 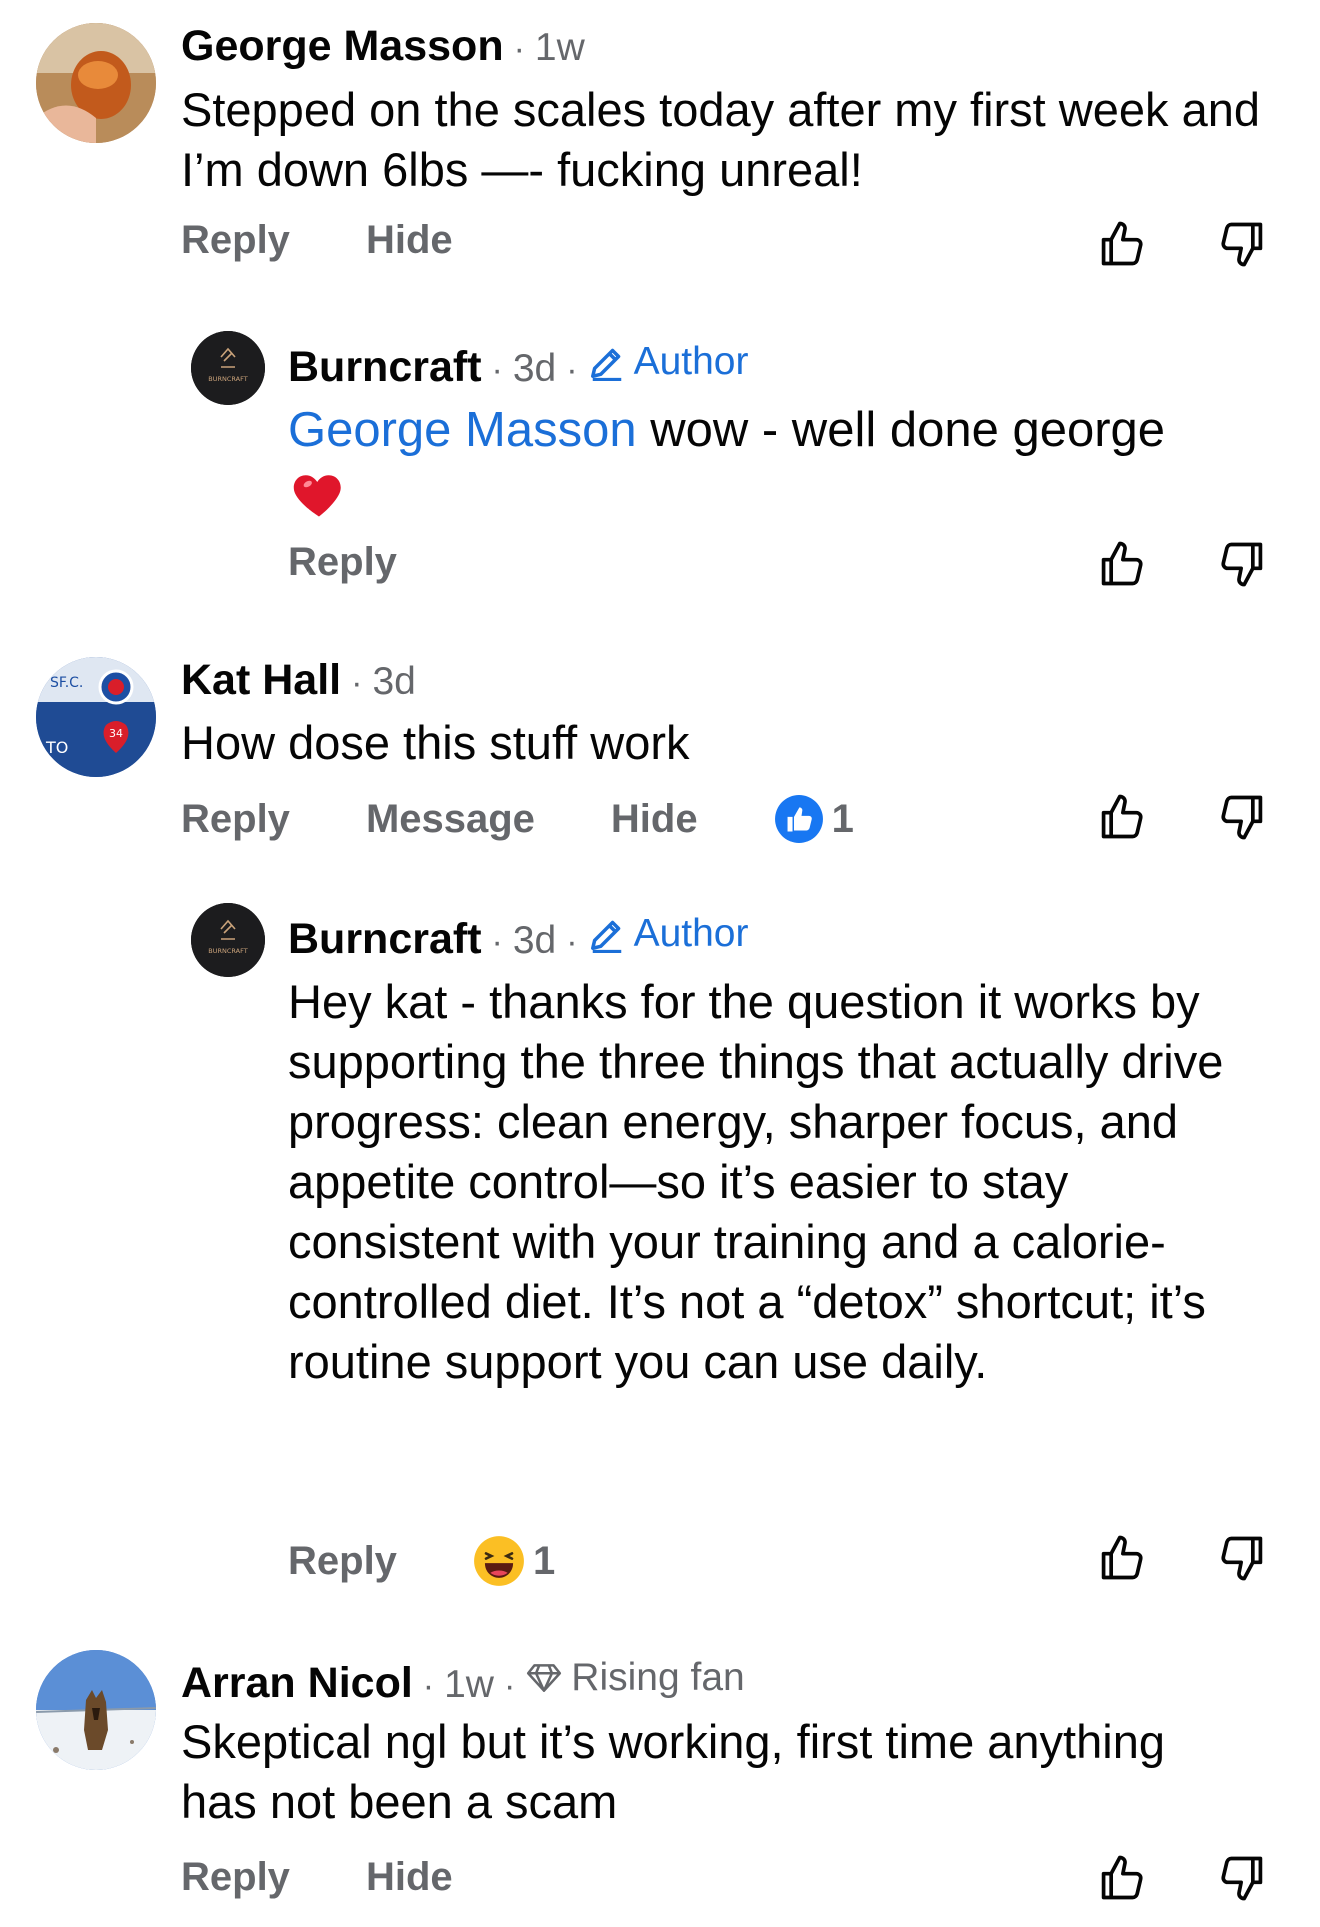 What do you see at coordinates (788, 463) in the screenshot?
I see `comment-text: George Masson wow - well done george` at bounding box center [788, 463].